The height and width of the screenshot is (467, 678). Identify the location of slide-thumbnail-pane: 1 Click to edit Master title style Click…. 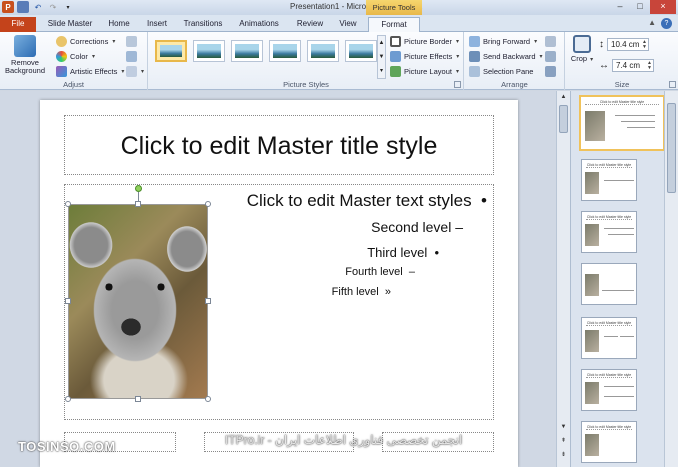
(624, 279).